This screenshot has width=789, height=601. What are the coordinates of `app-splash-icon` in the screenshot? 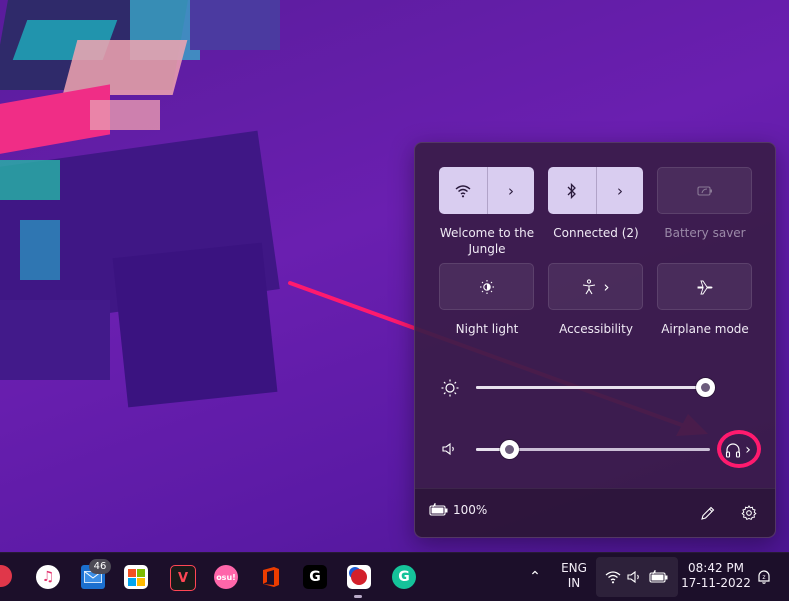 It's located at (359, 577).